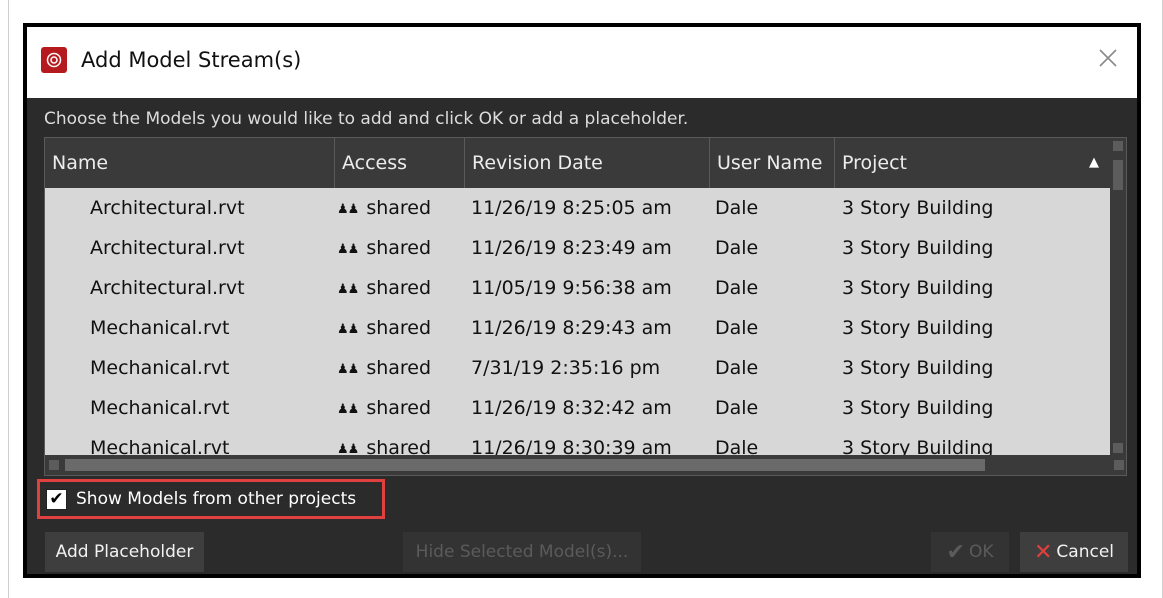  What do you see at coordinates (566, 368) in the screenshot?
I see `cell-revision-date: 7/31/19 2:35:16 pm` at bounding box center [566, 368].